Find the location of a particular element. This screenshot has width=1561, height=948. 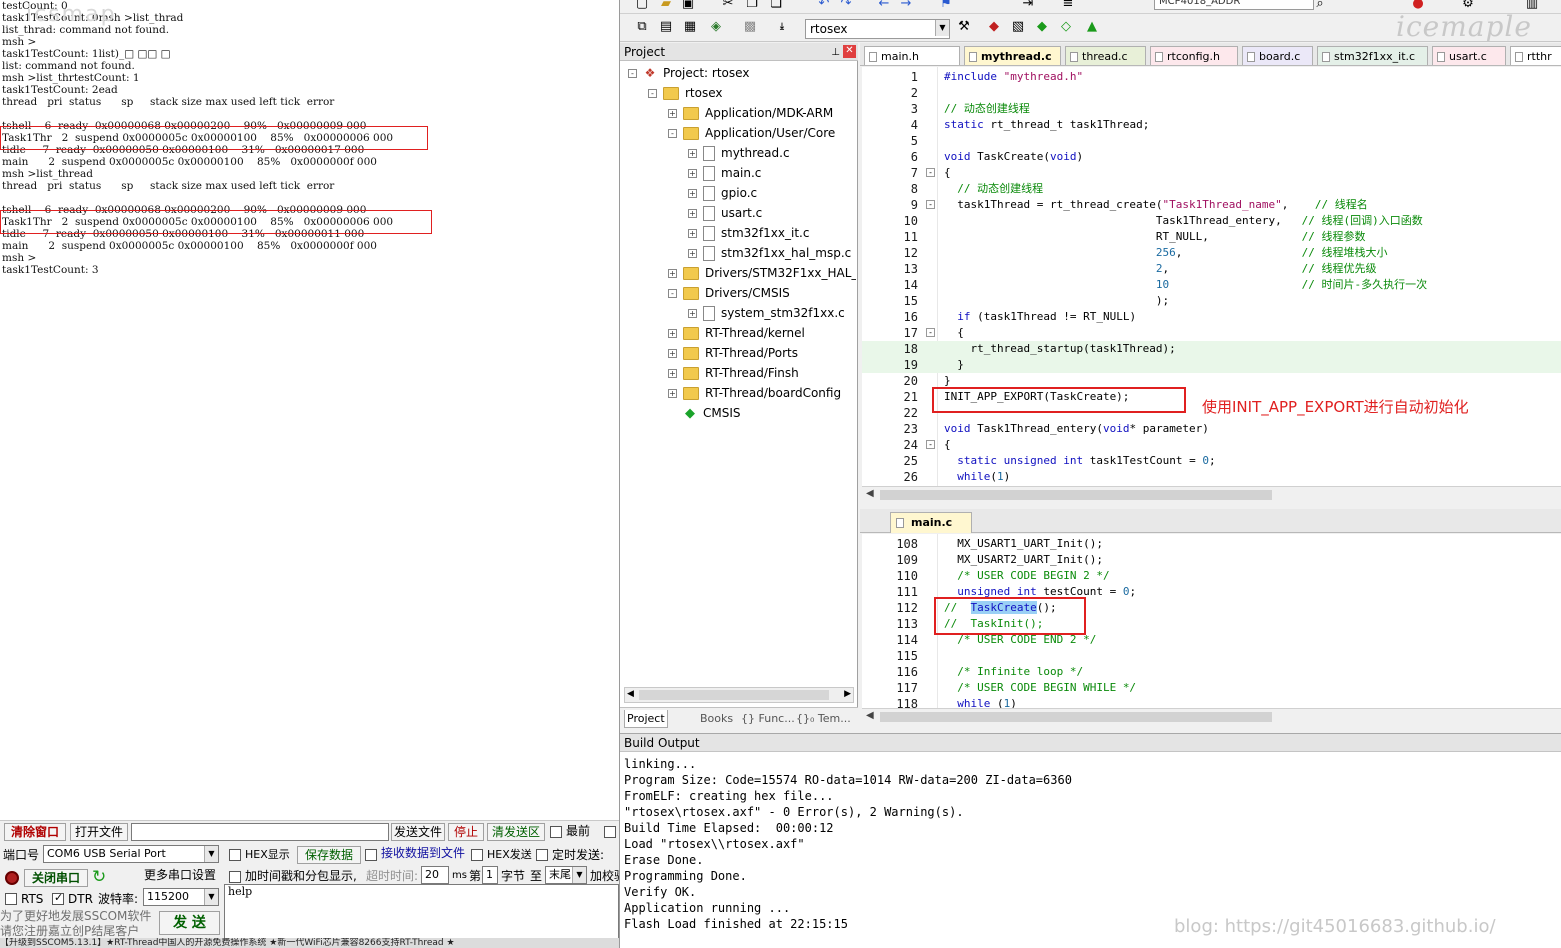

editor-tab: usart.c is located at coordinates (1469, 55).